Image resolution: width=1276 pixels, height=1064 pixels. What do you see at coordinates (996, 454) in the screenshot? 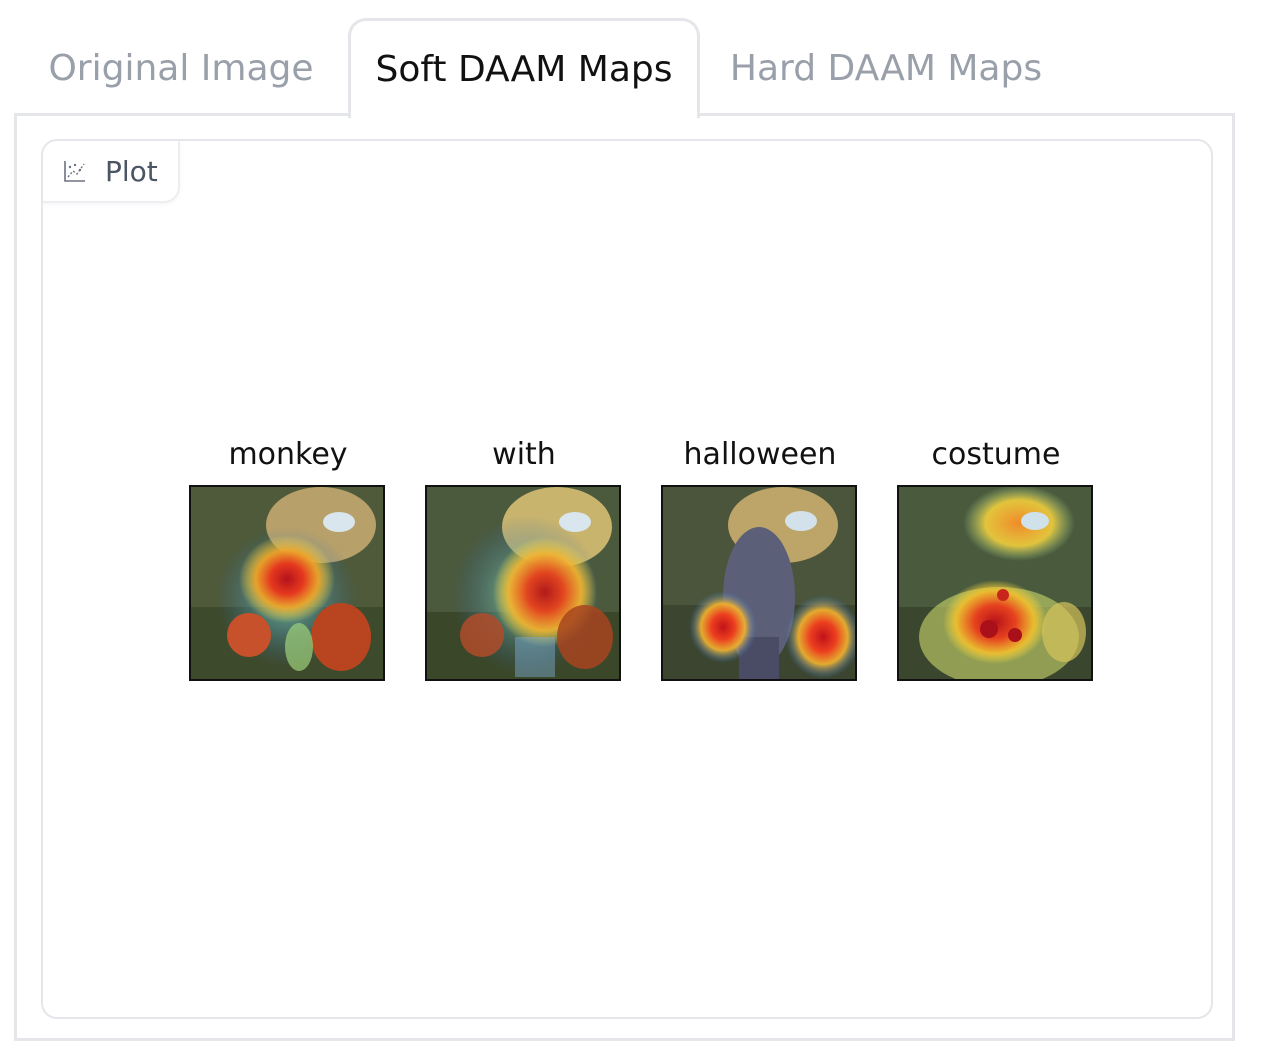
I see `panel-title-costume: costume` at bounding box center [996, 454].